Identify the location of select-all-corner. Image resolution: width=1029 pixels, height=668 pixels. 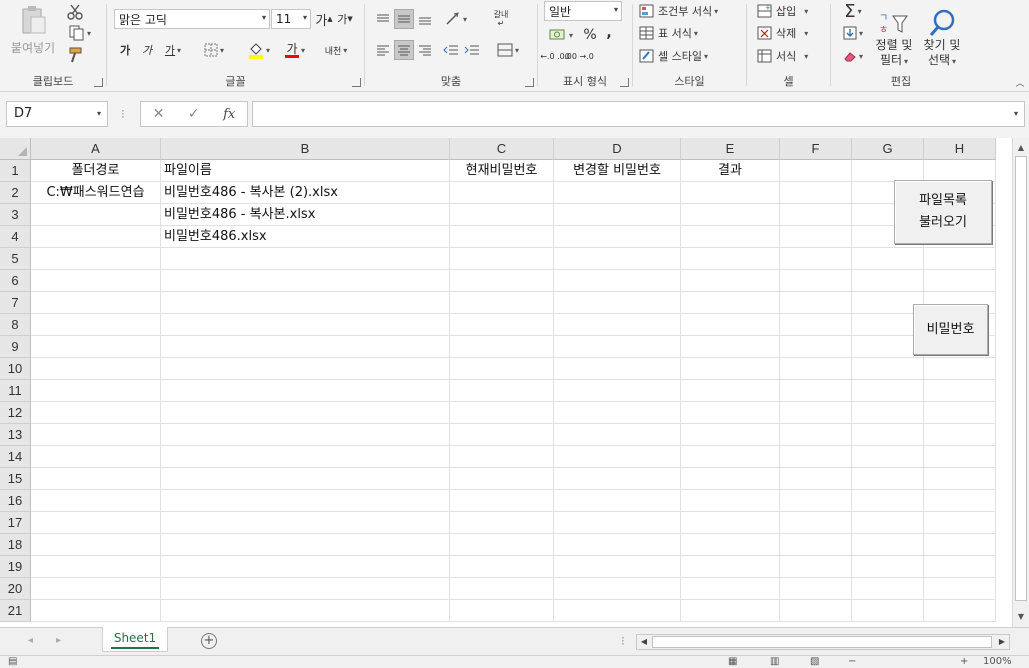
(15, 149).